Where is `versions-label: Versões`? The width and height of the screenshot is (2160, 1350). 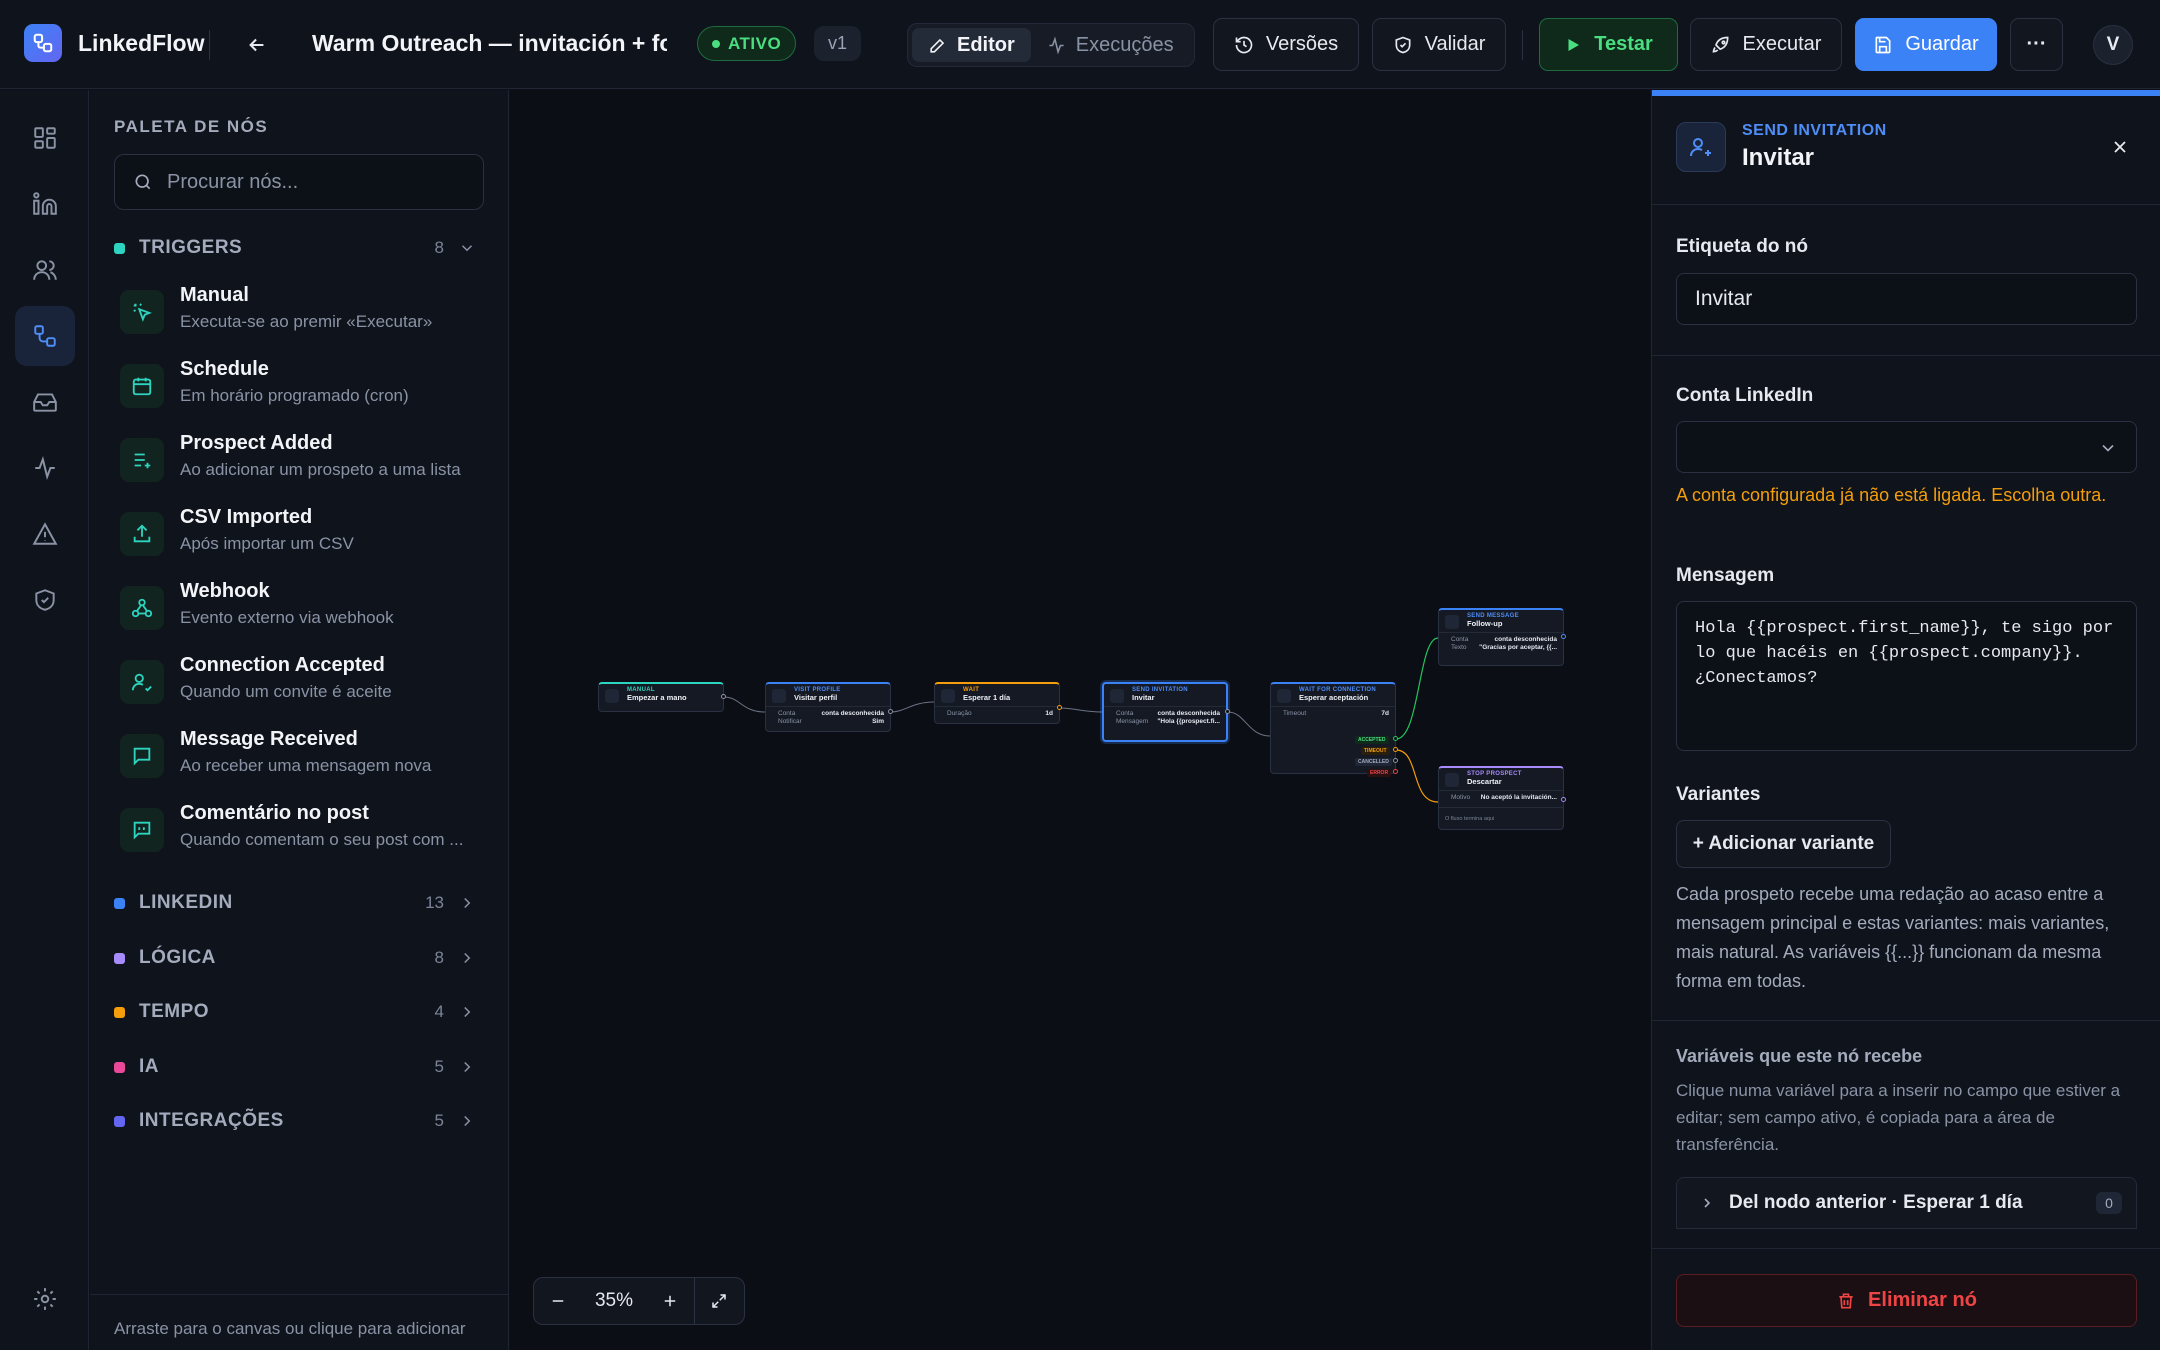
versions-label: Versões is located at coordinates (1302, 44).